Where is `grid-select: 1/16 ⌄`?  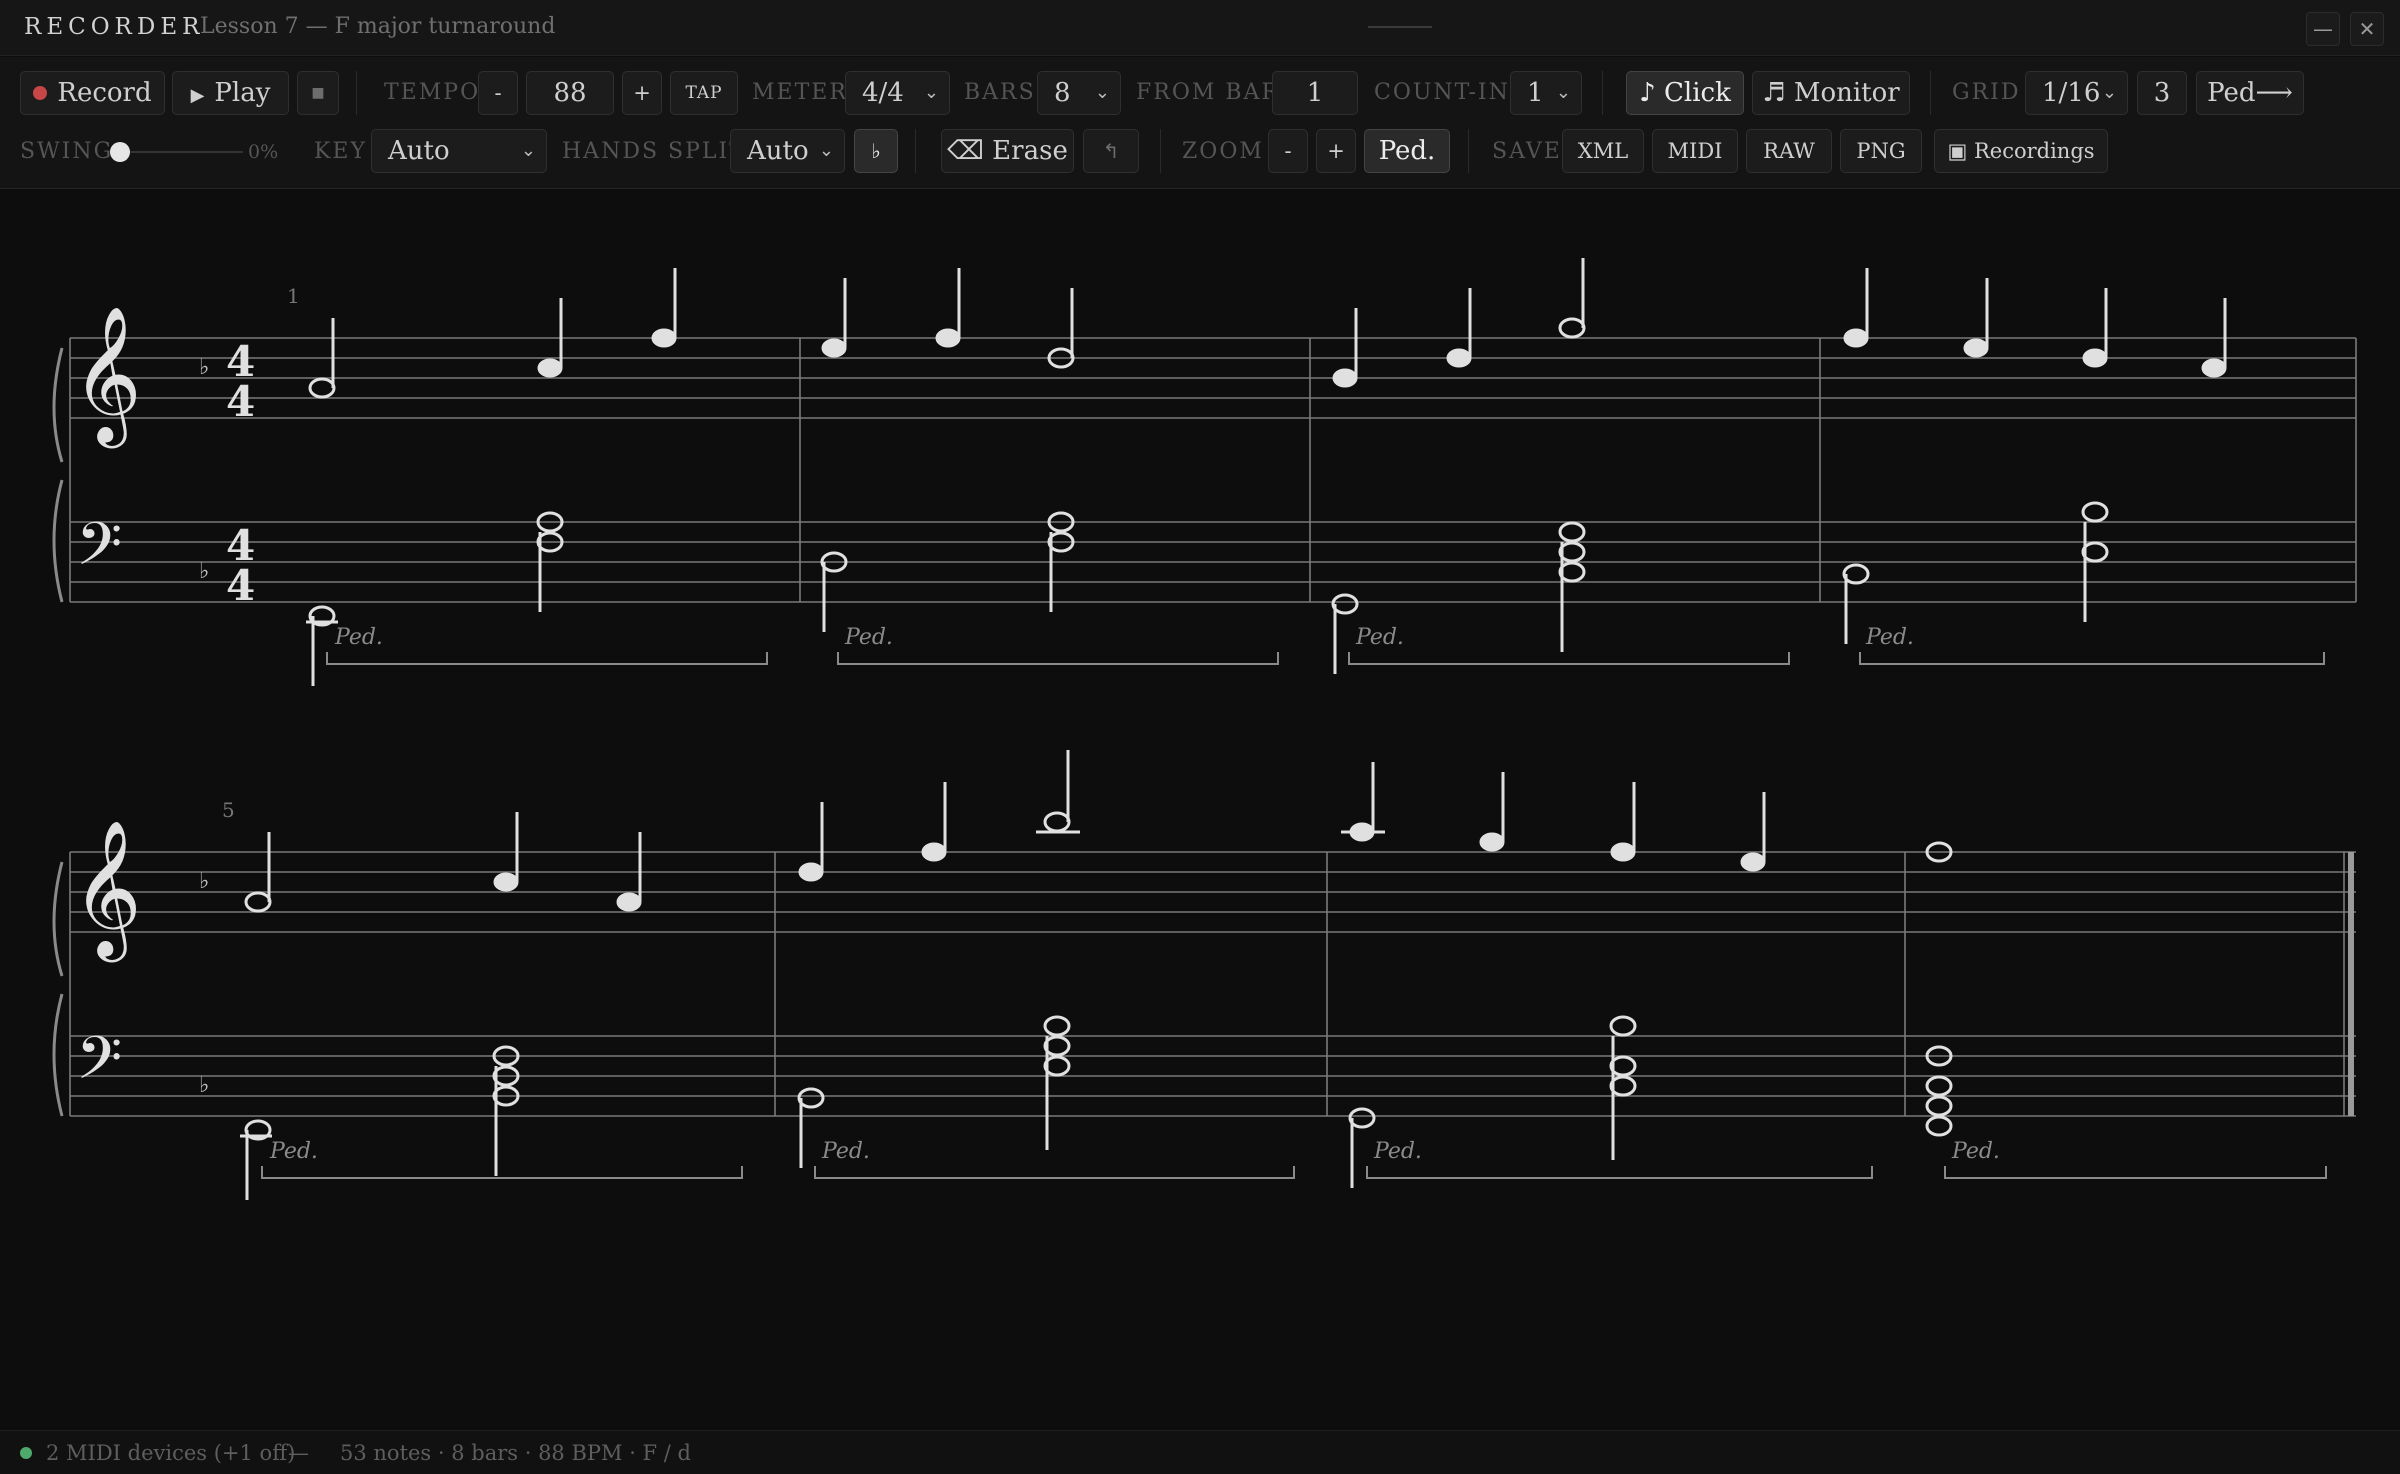 grid-select: 1/16 ⌄ is located at coordinates (2076, 93).